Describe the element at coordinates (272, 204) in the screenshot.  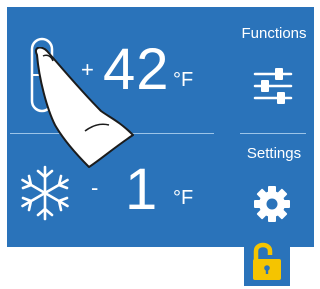
I see `gear-icon` at that location.